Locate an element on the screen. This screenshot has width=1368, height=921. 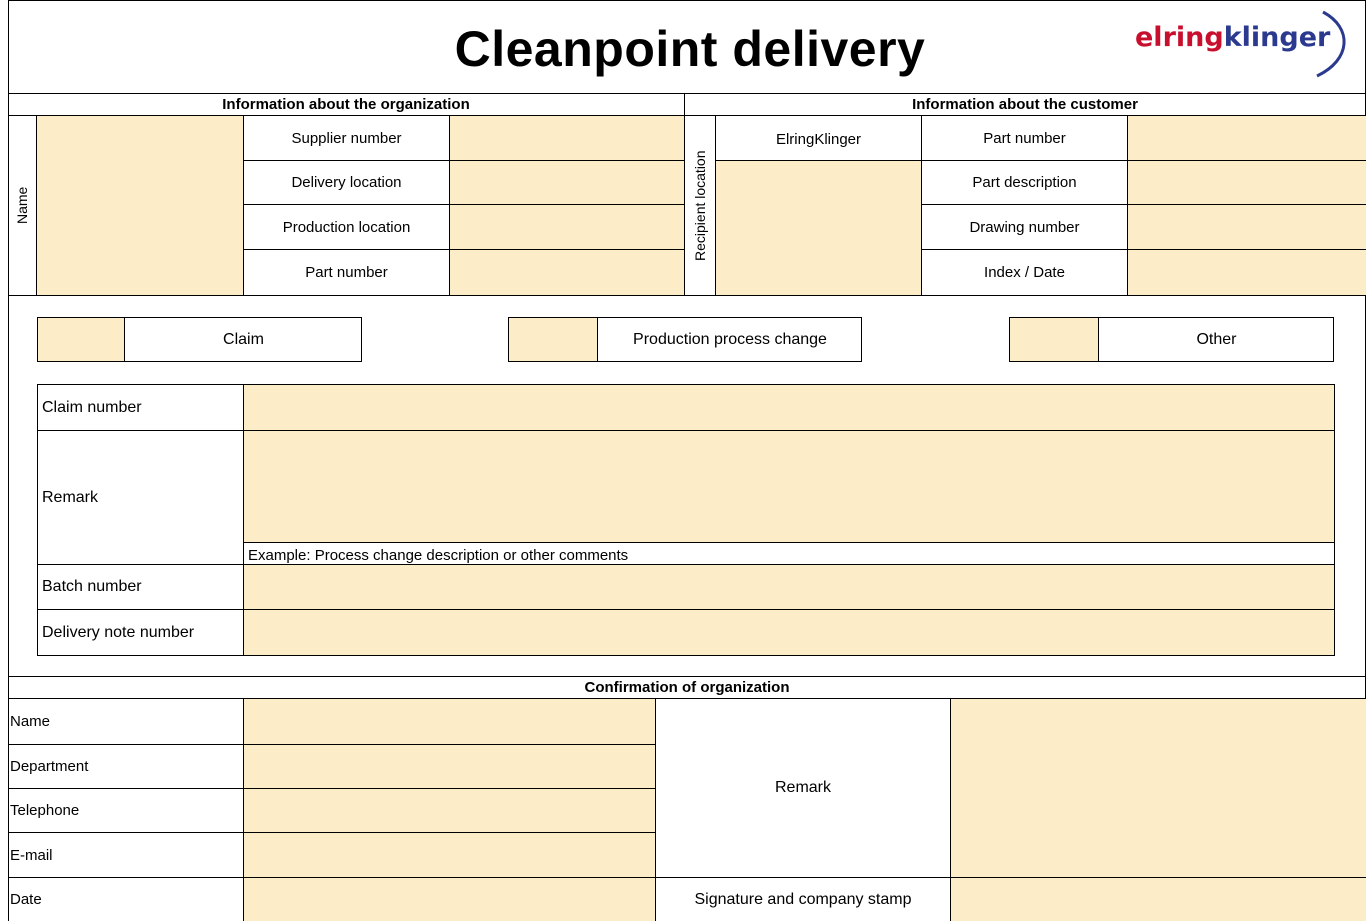
customer-company-label: ElringKlinger is located at coordinates (818, 139).